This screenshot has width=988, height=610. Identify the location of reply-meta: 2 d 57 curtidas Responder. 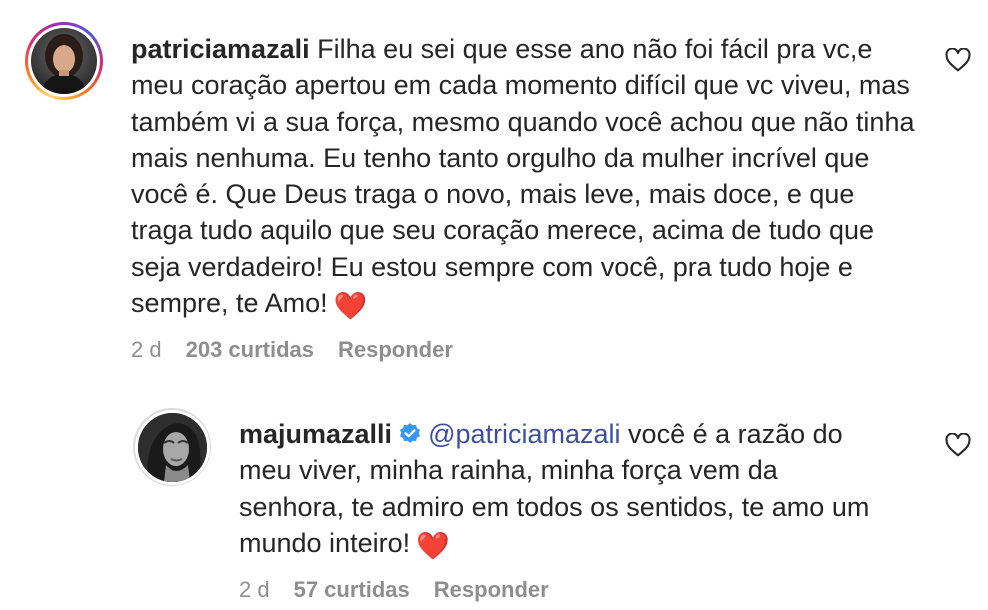
(394, 590).